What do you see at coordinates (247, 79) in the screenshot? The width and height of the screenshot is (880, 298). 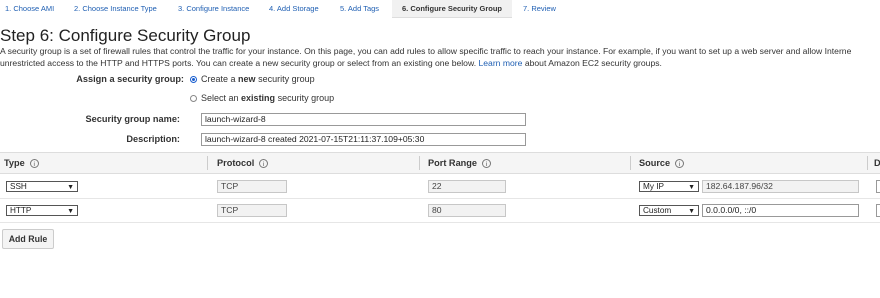 I see `radio-create-new-bold: new` at bounding box center [247, 79].